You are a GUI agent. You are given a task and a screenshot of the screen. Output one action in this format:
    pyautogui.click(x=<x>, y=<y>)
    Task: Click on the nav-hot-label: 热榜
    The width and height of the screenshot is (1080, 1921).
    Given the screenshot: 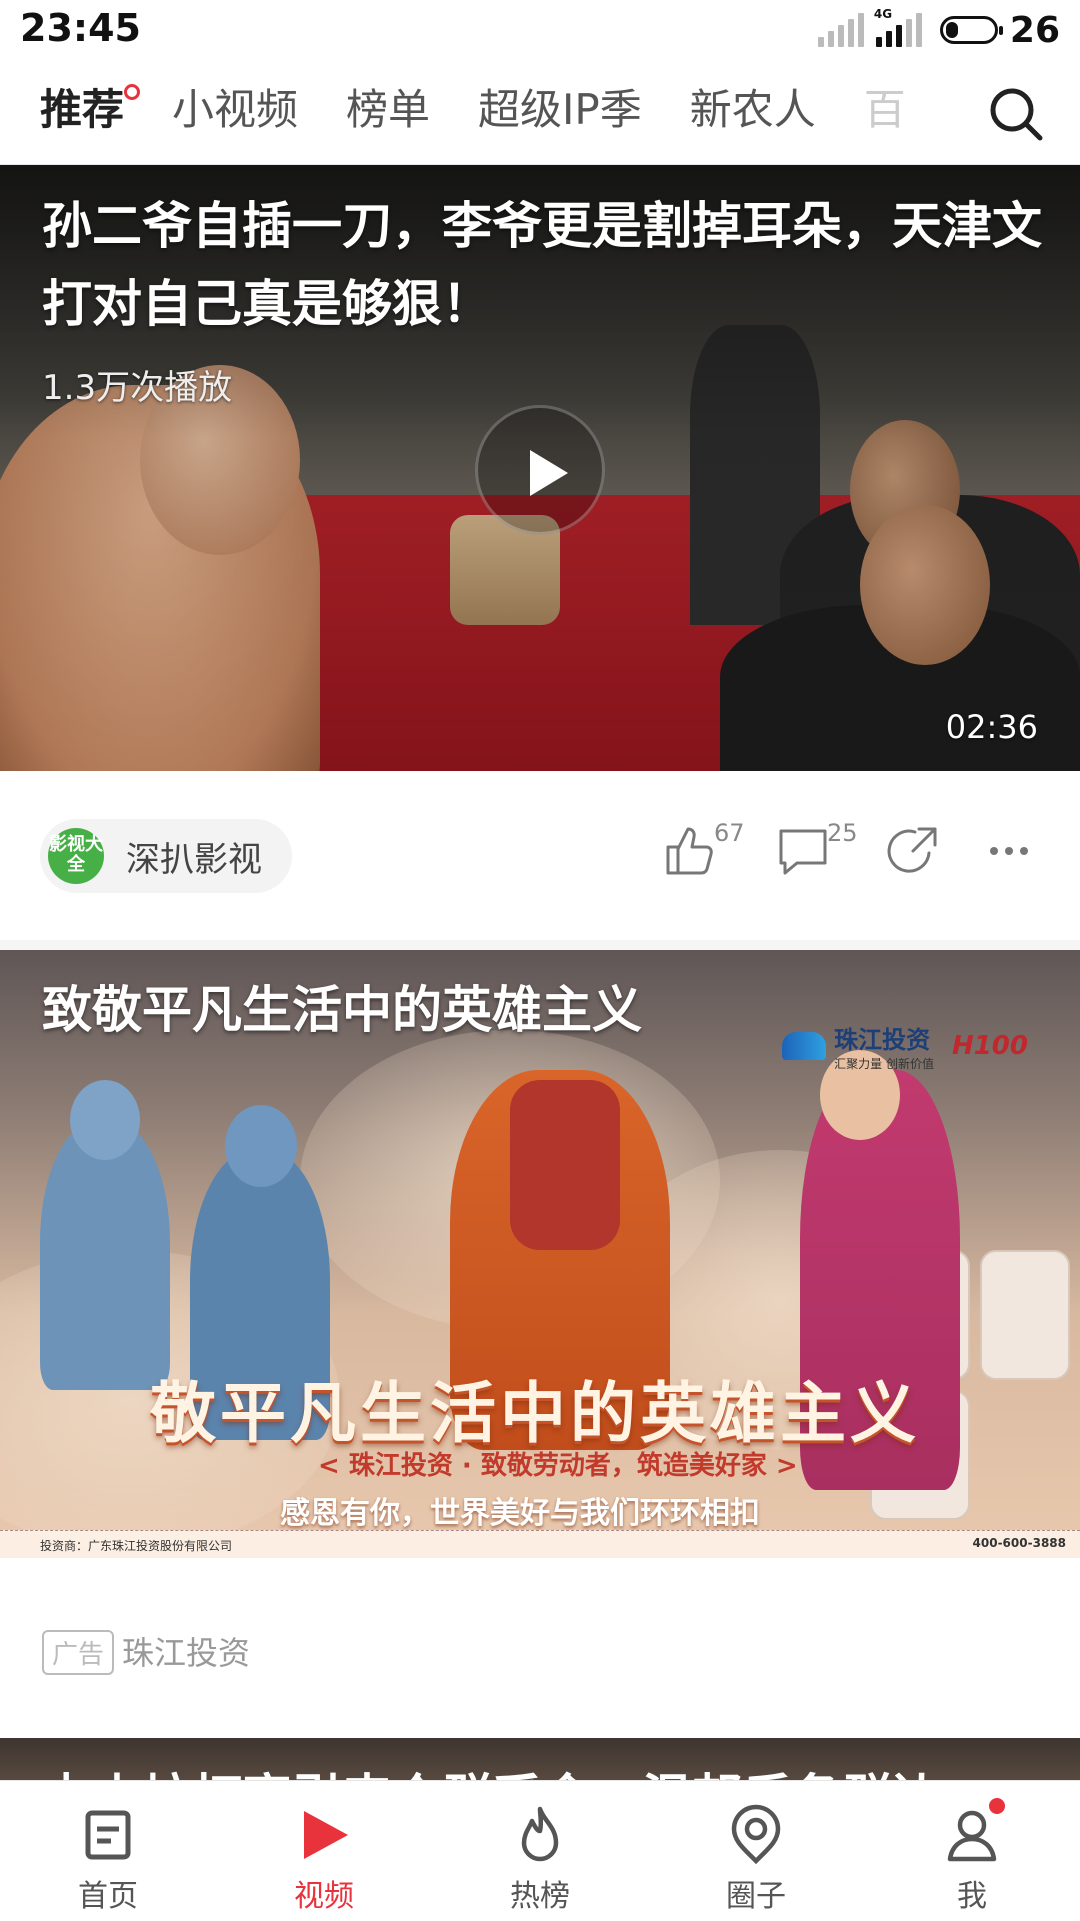 What is the action you would take?
    pyautogui.click(x=540, y=1896)
    